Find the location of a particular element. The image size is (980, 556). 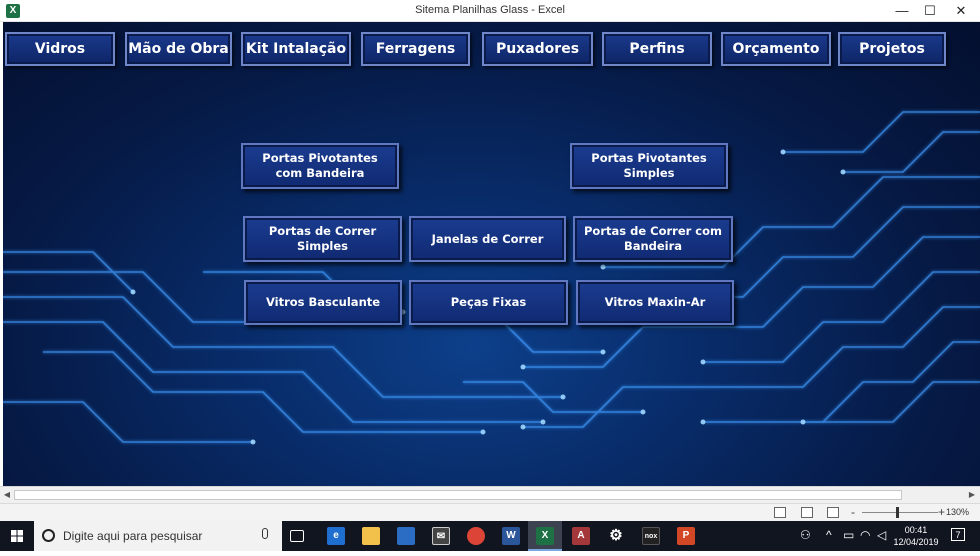

close-button: ✕ is located at coordinates (961, 11).